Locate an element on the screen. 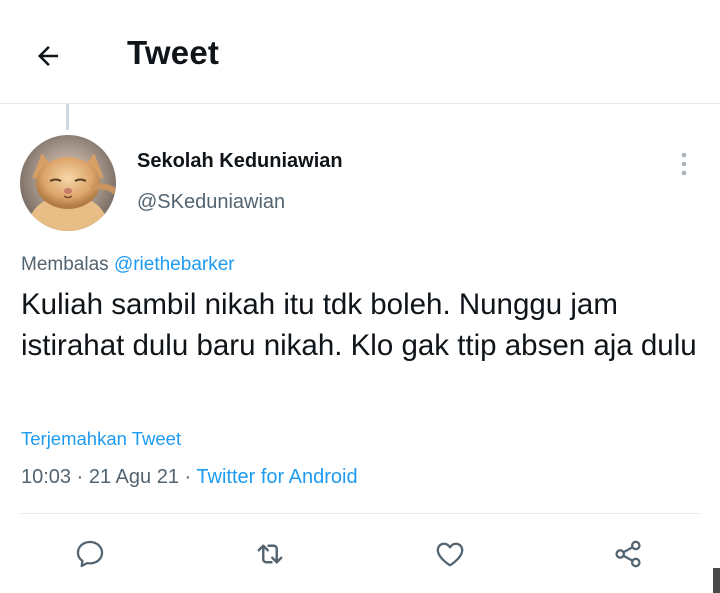 This screenshot has height=593, width=720. page-title: Tweet is located at coordinates (173, 52).